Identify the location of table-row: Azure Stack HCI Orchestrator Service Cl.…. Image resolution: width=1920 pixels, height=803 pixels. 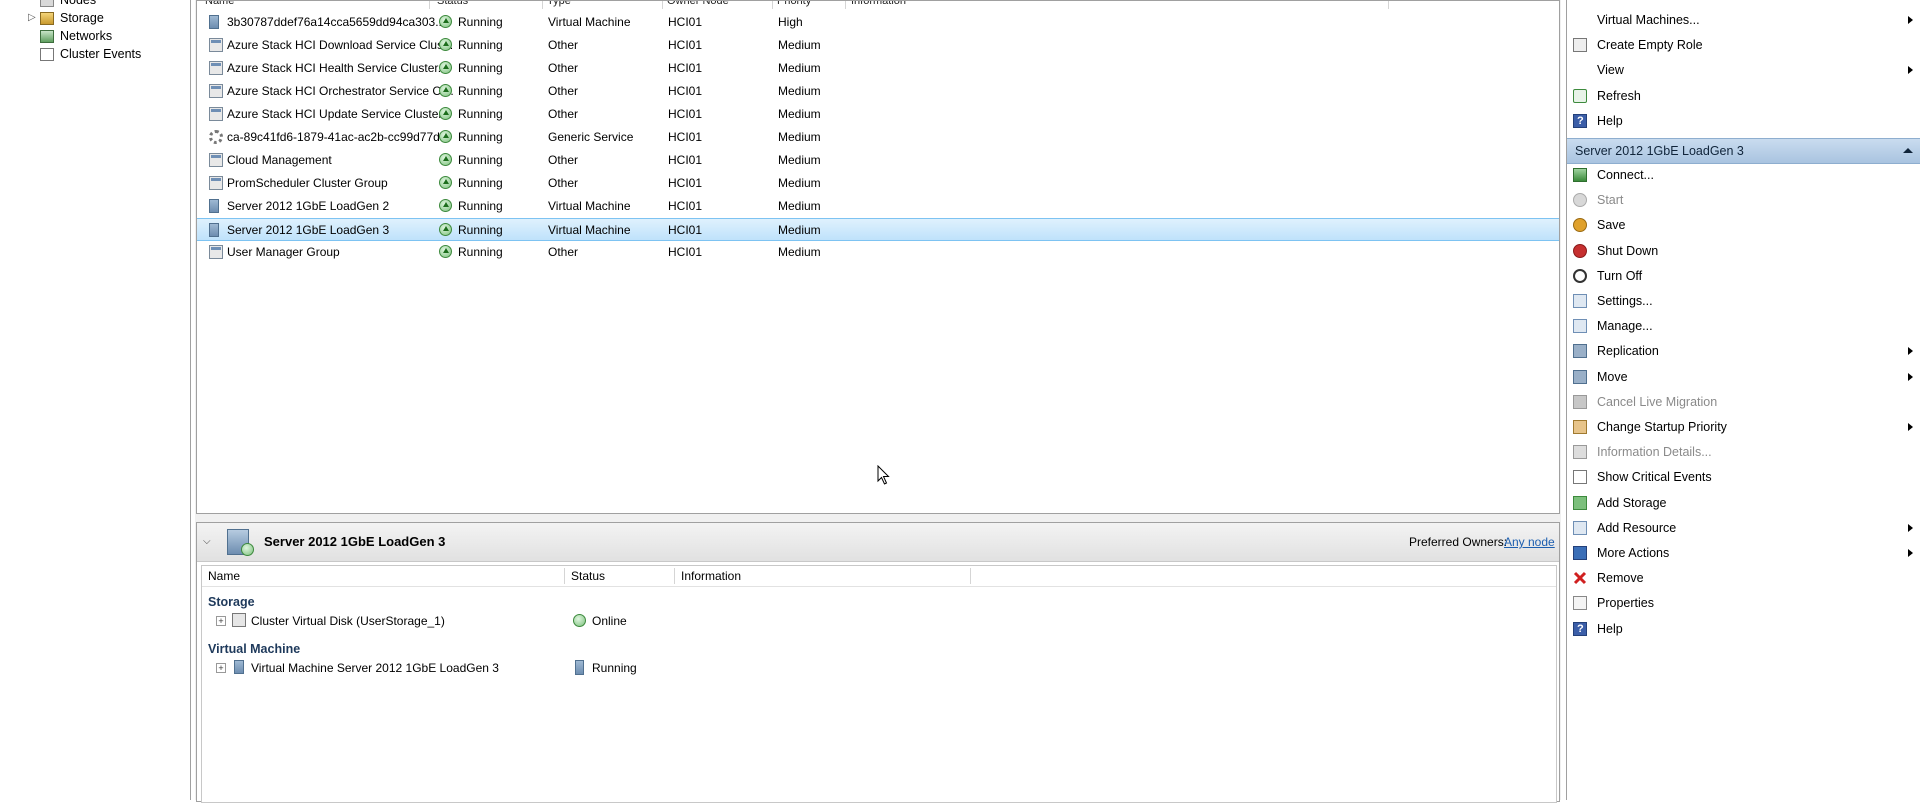
(878, 91).